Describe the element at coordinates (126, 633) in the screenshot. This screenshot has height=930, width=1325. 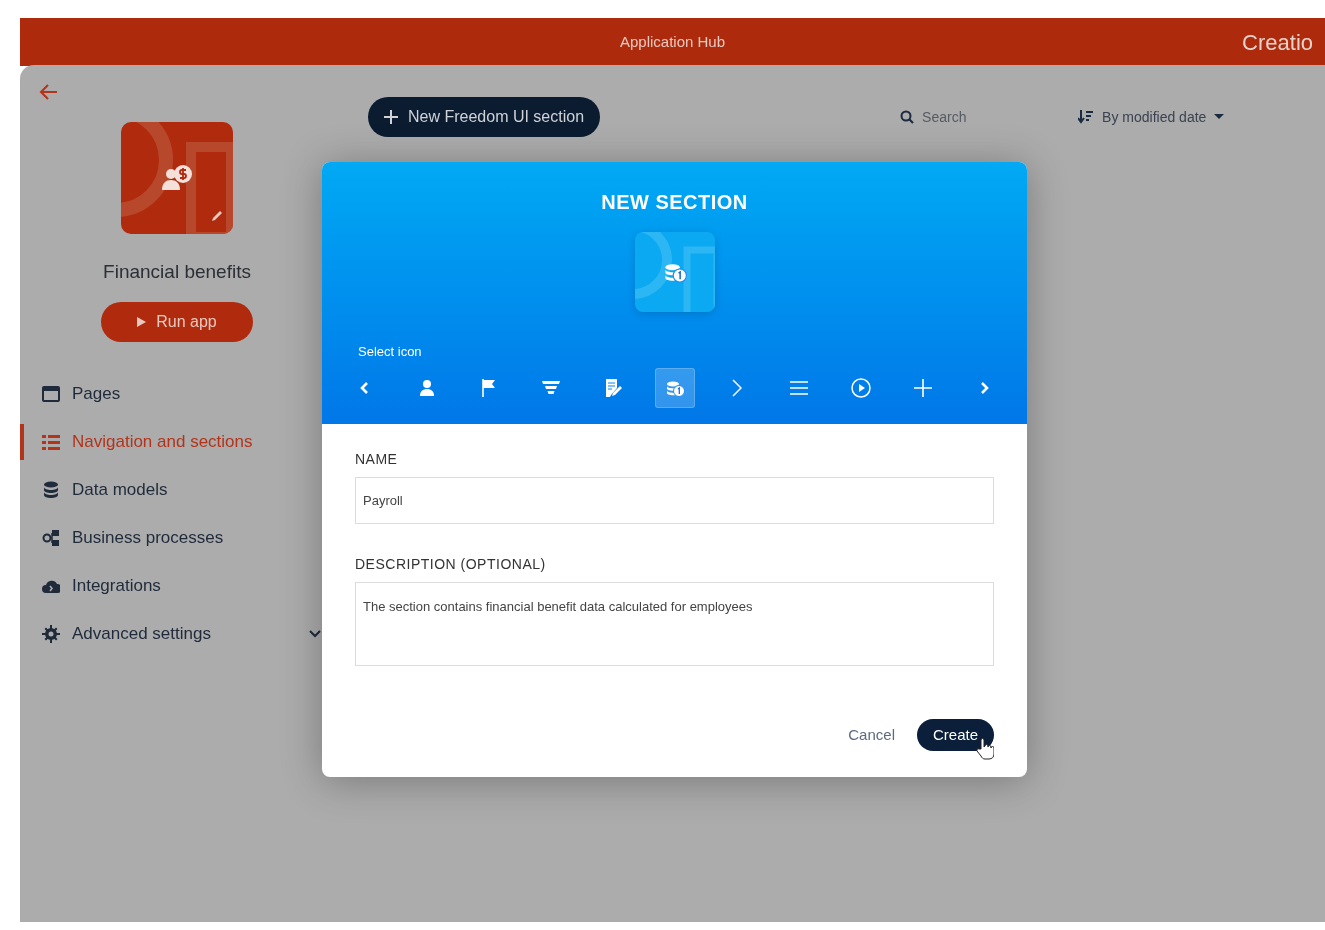
I see `sidebar-item: Advanced settings` at that location.